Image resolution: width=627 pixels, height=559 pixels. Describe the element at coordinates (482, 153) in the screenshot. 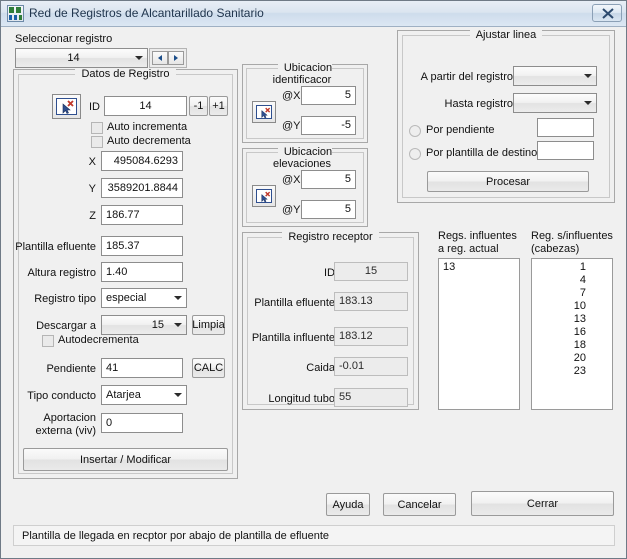

I see `por-plantilla-destino-label: Por plantilla de destino` at that location.